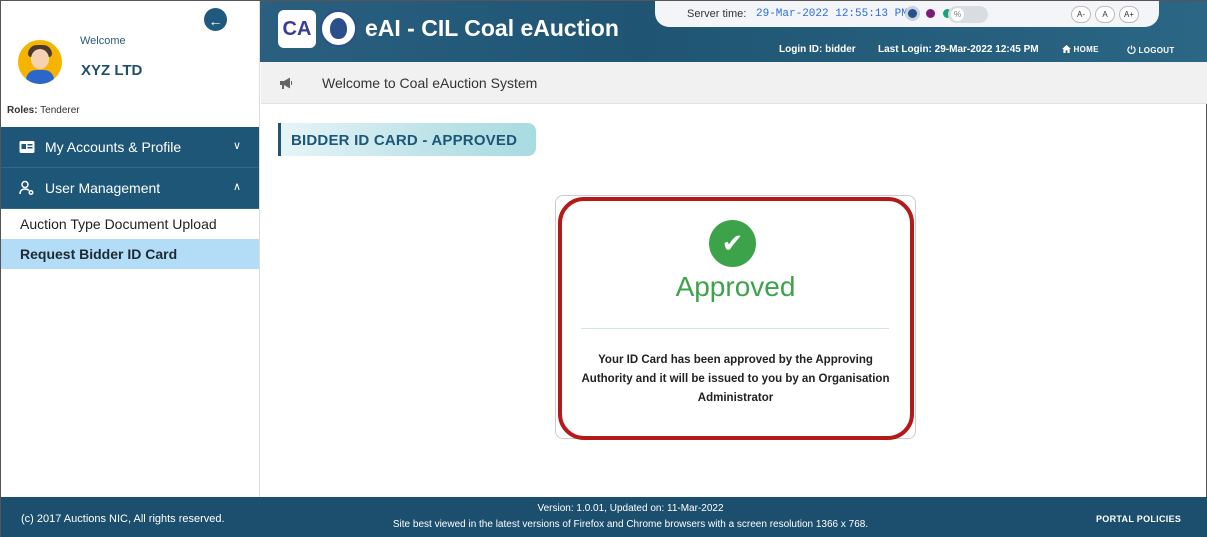  What do you see at coordinates (734, 83) in the screenshot?
I see `announcement-bar: Welcome to Coal eAuction System` at bounding box center [734, 83].